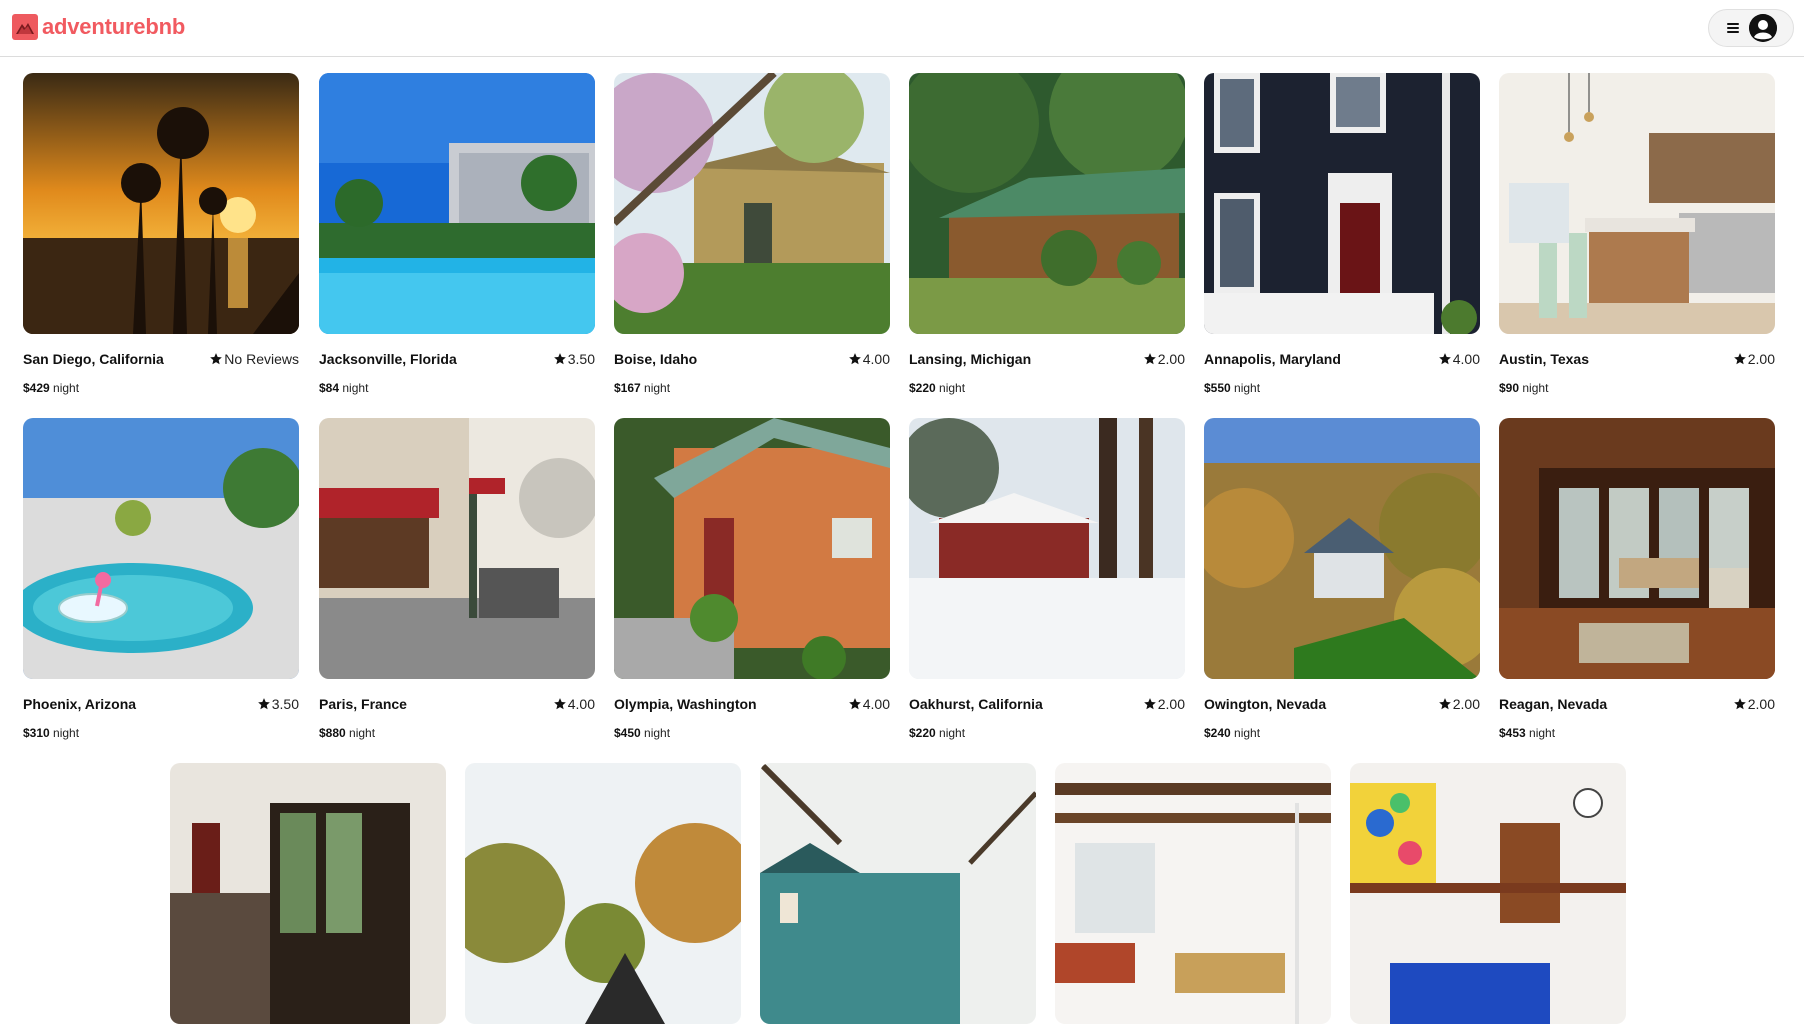 The height and width of the screenshot is (1024, 1804). I want to click on listing-header-row: Paris, France 4.00, so click(457, 704).